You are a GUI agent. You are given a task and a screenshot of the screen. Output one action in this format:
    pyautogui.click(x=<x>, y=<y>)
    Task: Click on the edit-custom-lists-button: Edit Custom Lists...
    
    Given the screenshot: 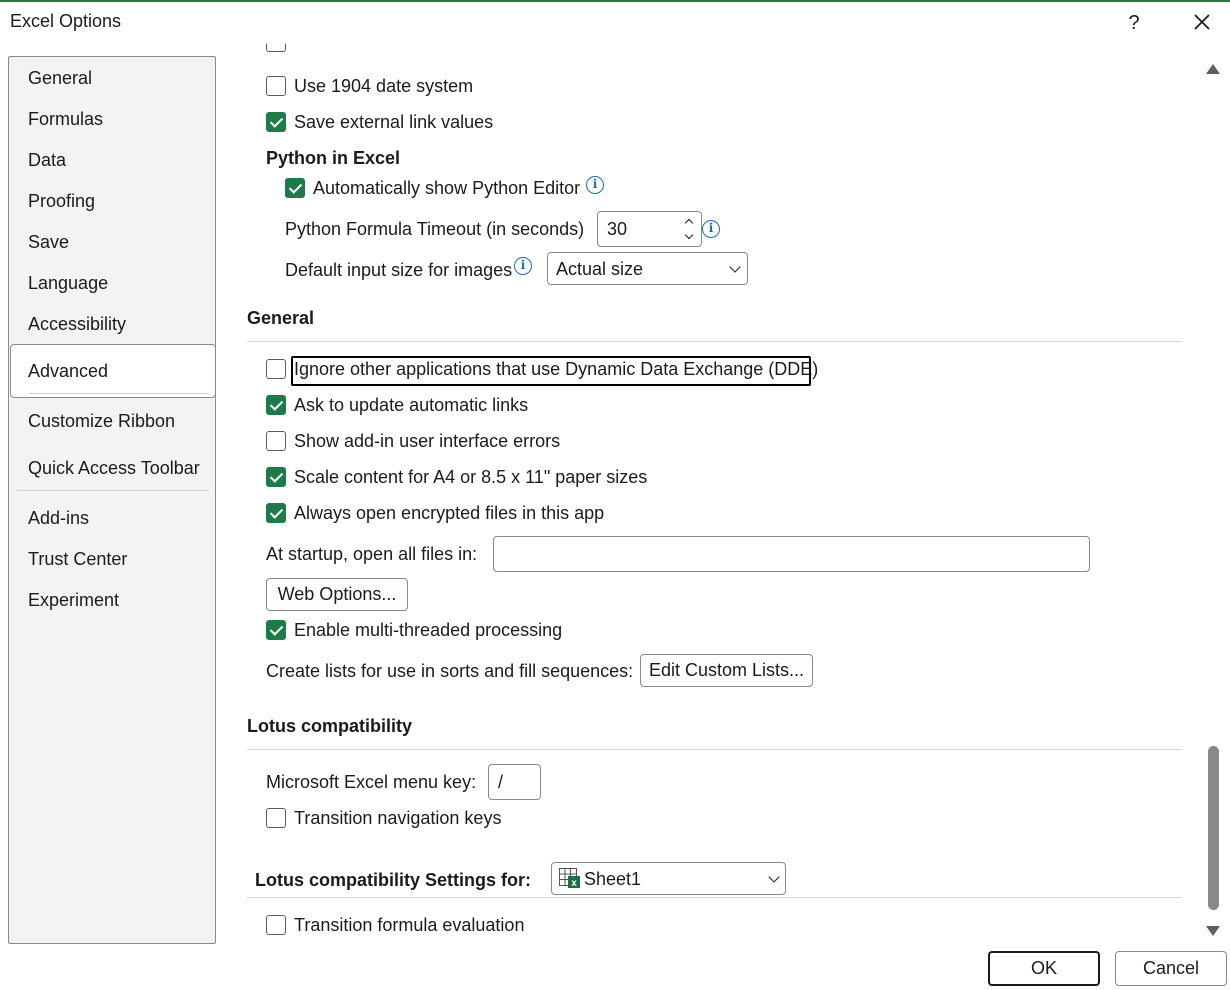 What is the action you would take?
    pyautogui.click(x=726, y=670)
    